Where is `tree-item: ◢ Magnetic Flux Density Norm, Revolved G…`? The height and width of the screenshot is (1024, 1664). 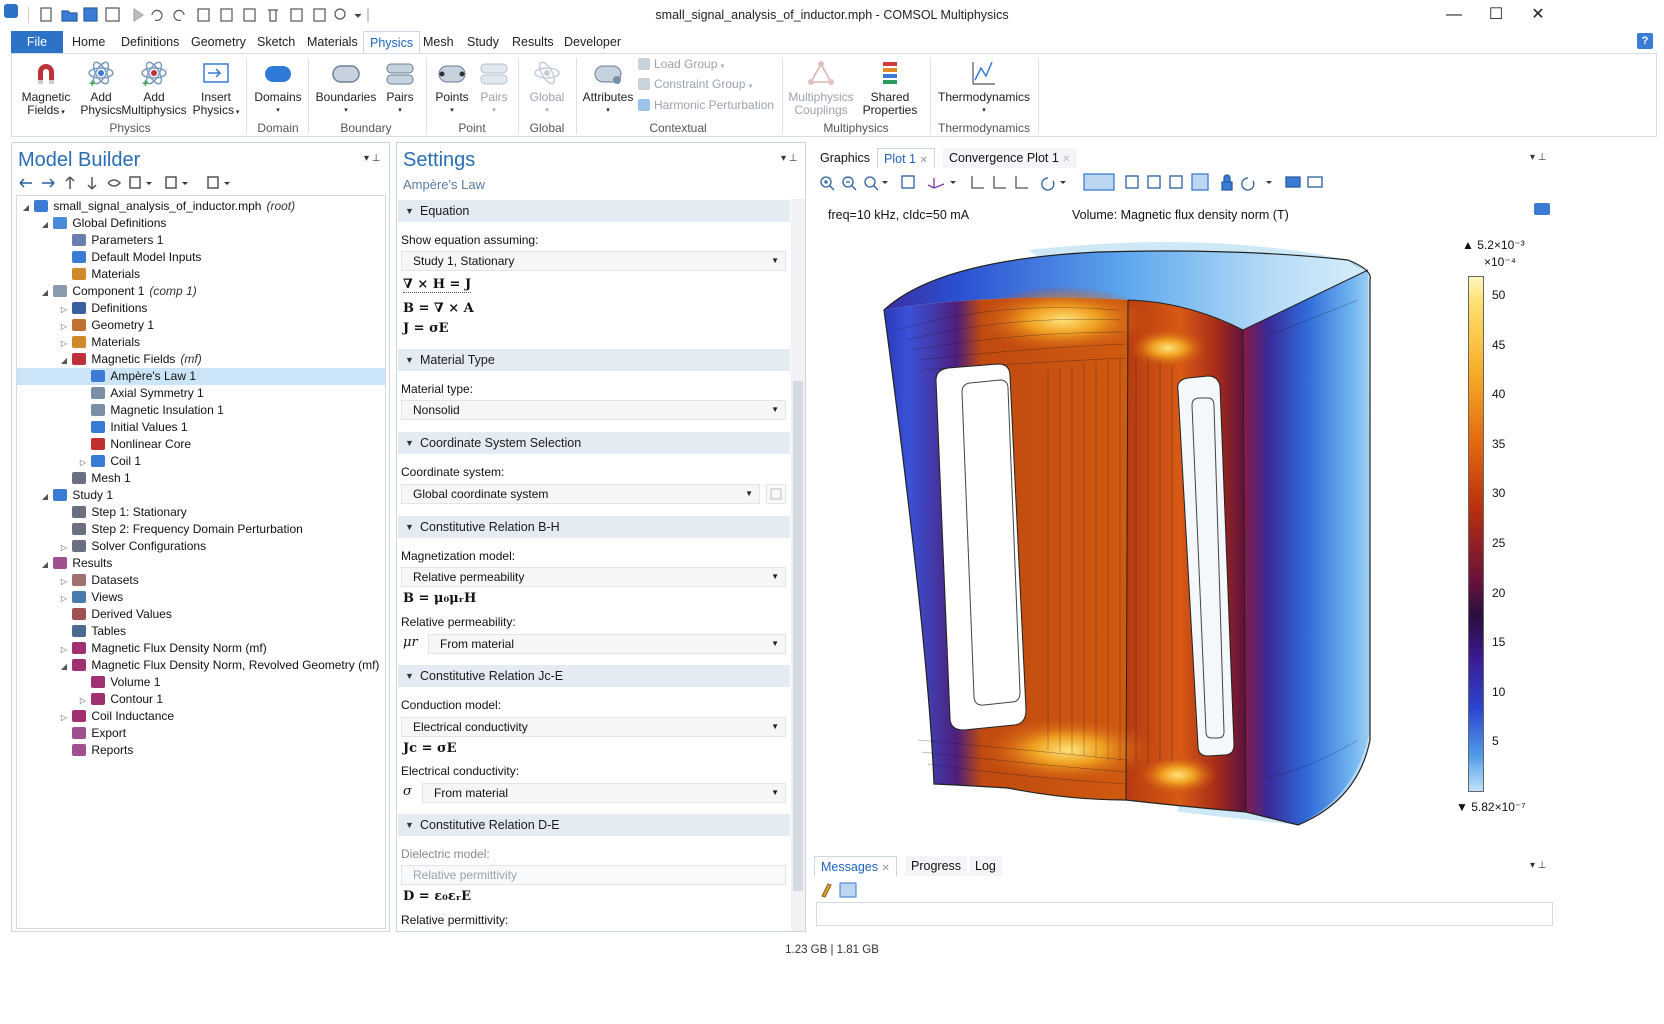 tree-item: ◢ Magnetic Flux Density Norm, Revolved G… is located at coordinates (201, 665).